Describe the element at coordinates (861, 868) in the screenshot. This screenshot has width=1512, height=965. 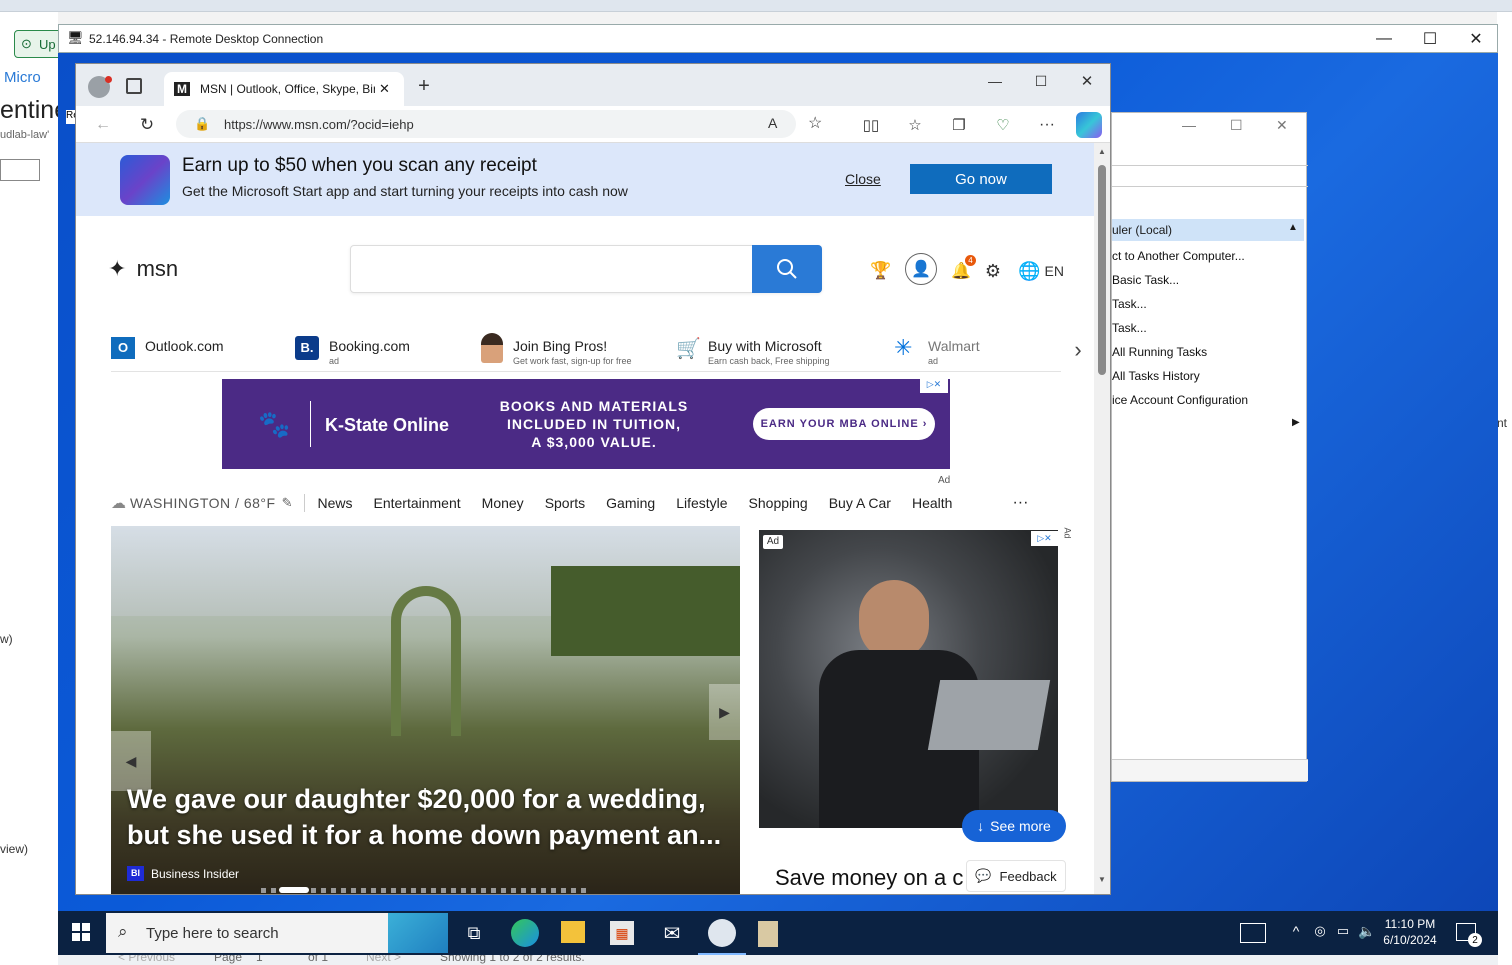
I see `side-ad-caption: Save money on a c` at that location.